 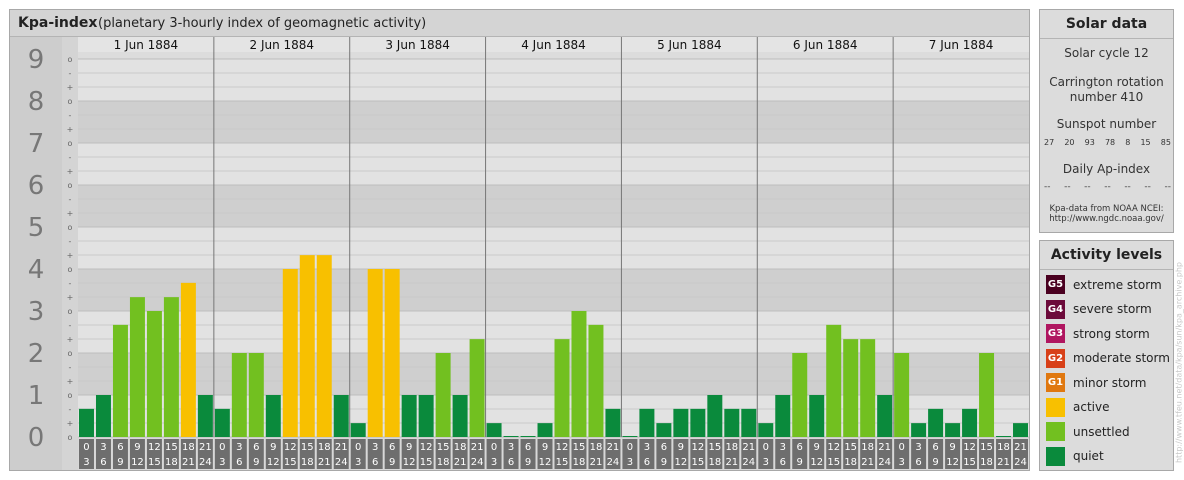 What do you see at coordinates (36, 270) in the screenshot?
I see `y-tick-label: 4` at bounding box center [36, 270].